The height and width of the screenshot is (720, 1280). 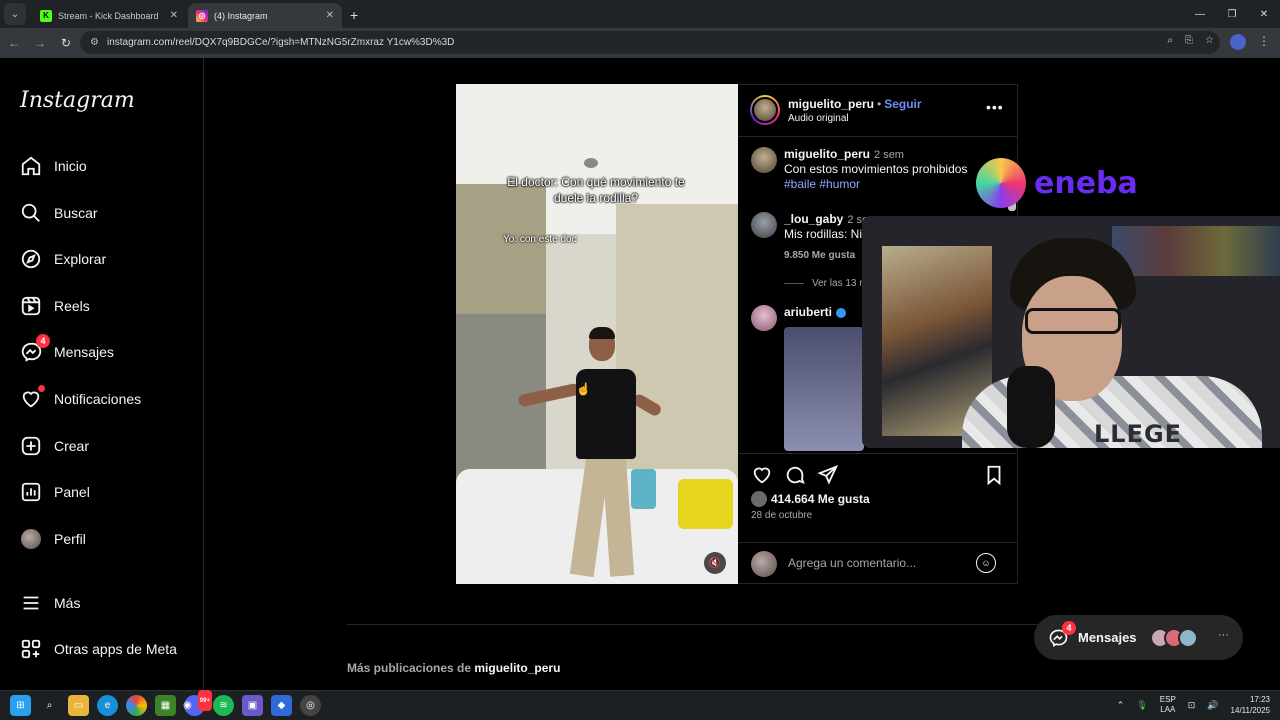 What do you see at coordinates (43, 341) in the screenshot?
I see `unread-badge: 4` at bounding box center [43, 341].